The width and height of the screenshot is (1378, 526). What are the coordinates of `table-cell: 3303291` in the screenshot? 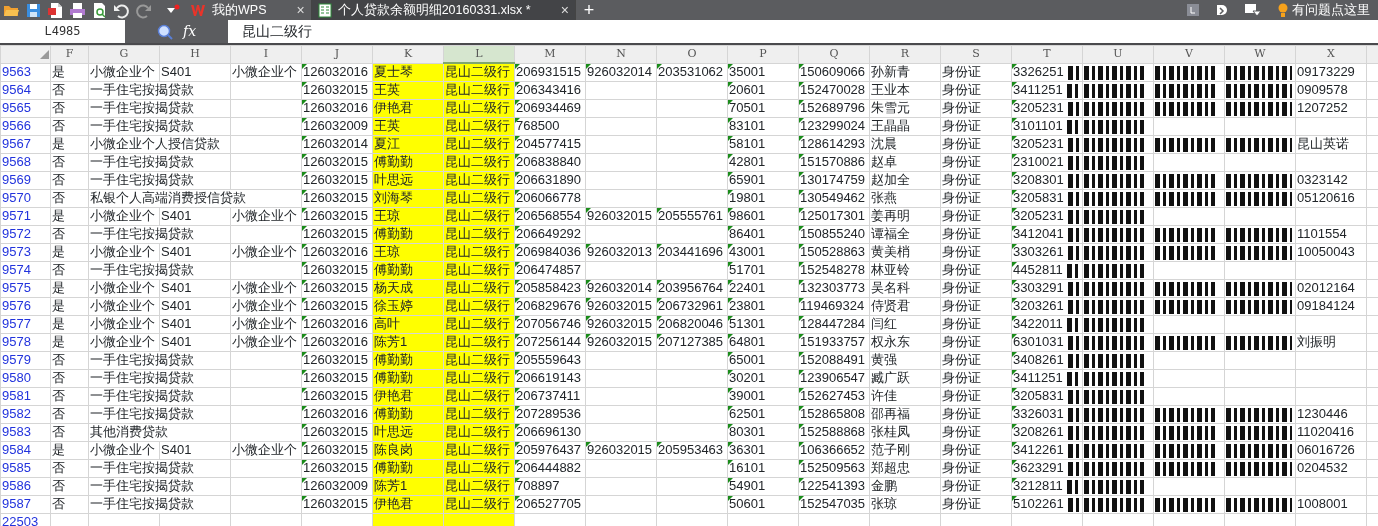 It's located at (1047, 288).